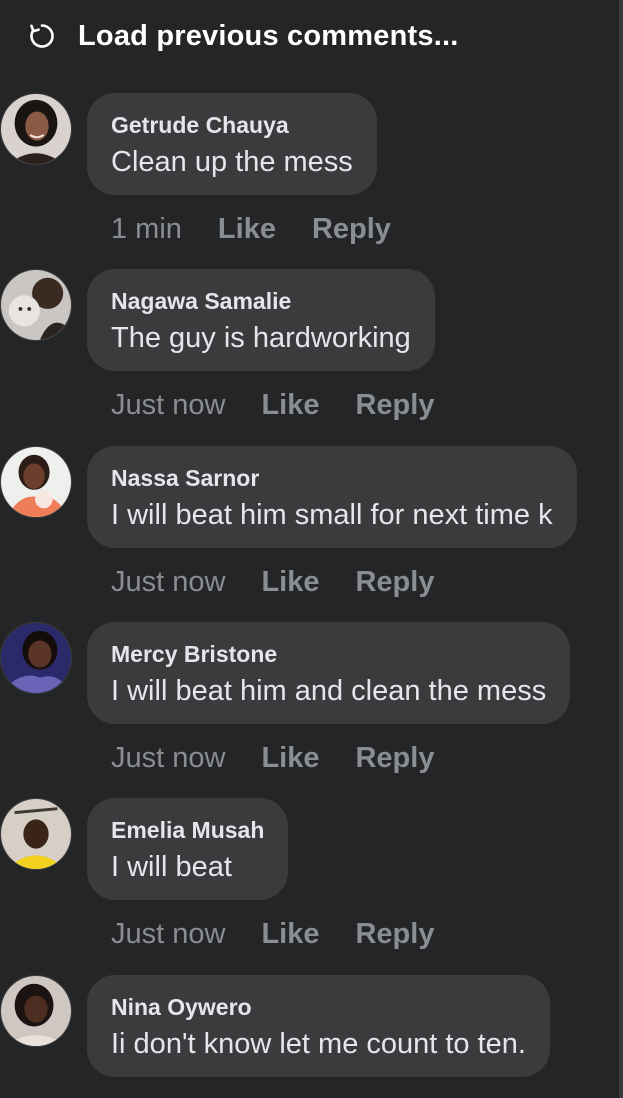  What do you see at coordinates (261, 338) in the screenshot?
I see `comment-text: The guy is hardworking` at bounding box center [261, 338].